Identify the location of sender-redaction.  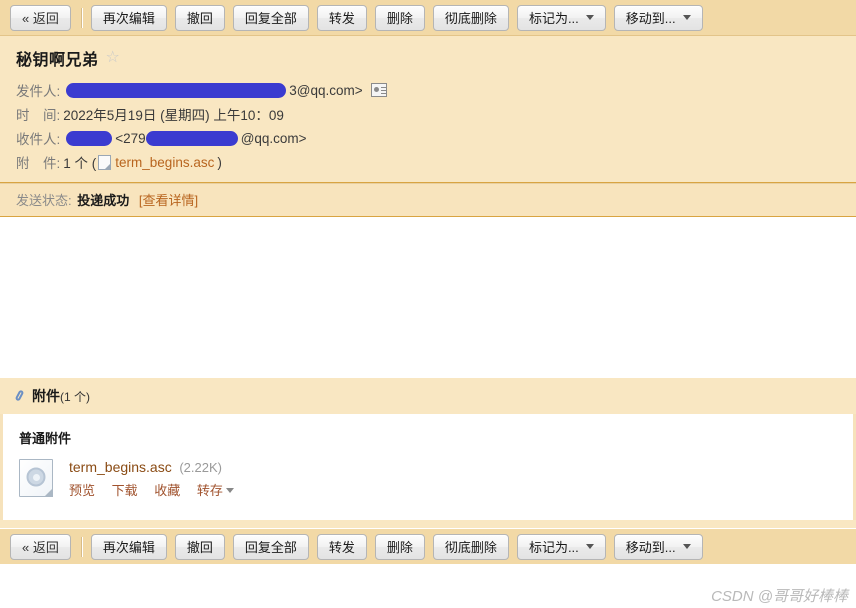
(176, 90).